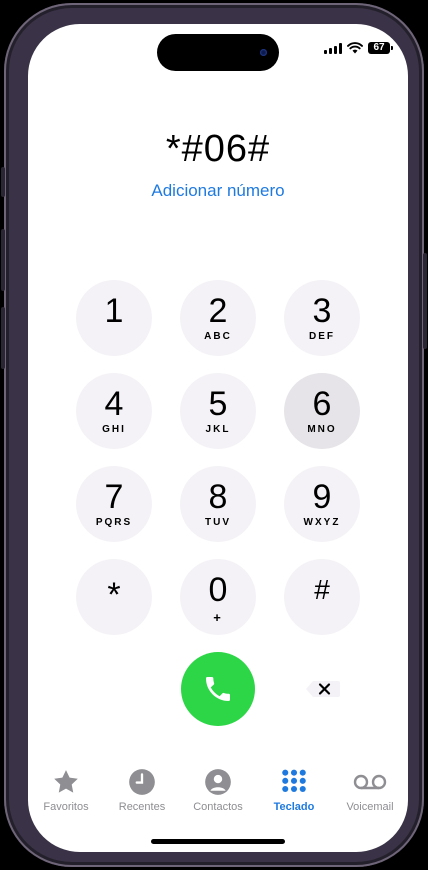 This screenshot has width=428, height=870. I want to click on key-letters: ABC, so click(218, 336).